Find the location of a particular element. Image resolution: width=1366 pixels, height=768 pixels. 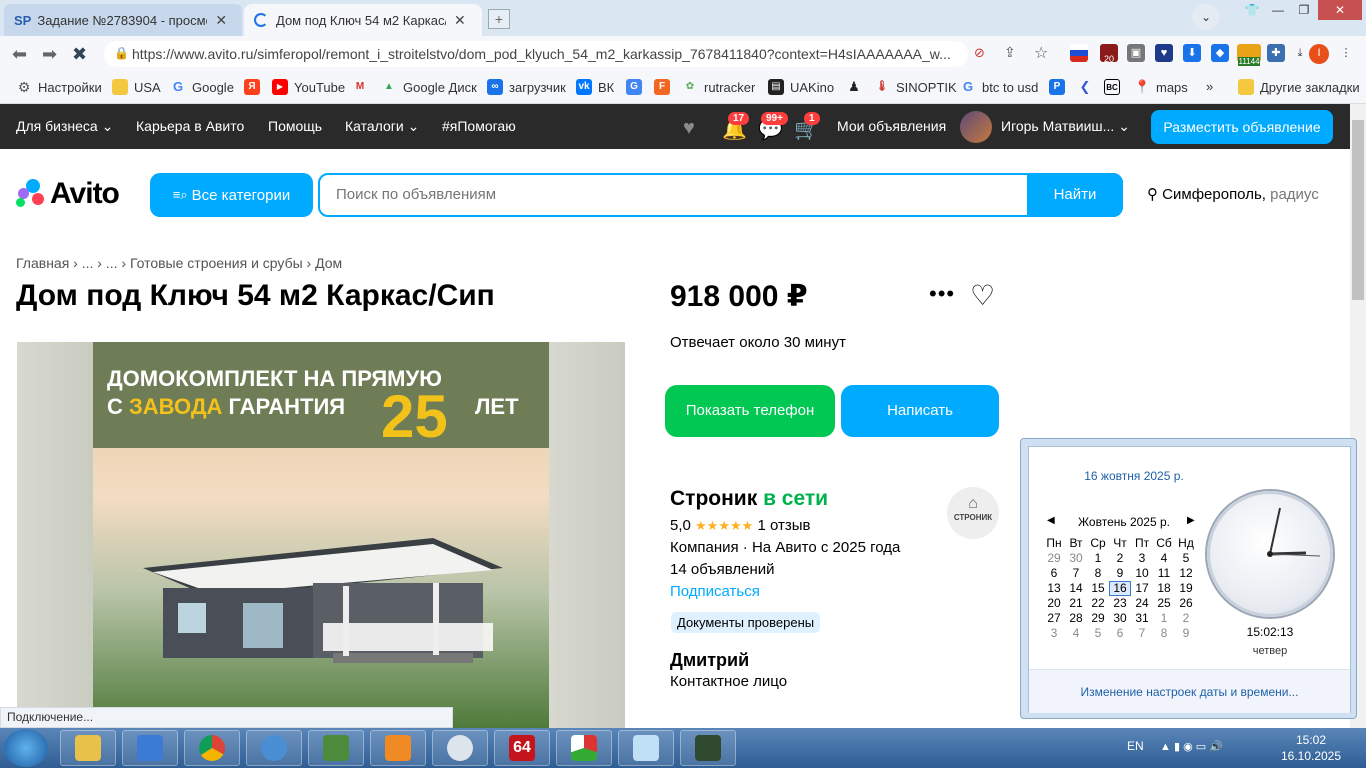

nav-career: Карьера в Авито is located at coordinates (190, 126).